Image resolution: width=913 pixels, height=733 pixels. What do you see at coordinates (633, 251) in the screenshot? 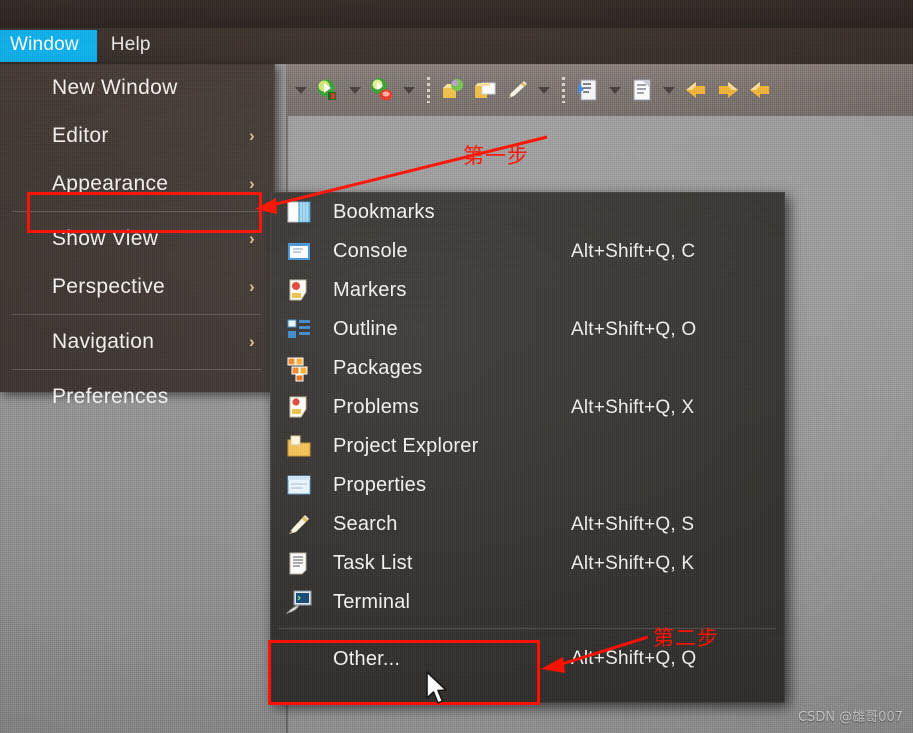
I see `submenu-item-shortcut: Alt+Shift+Q, C` at bounding box center [633, 251].